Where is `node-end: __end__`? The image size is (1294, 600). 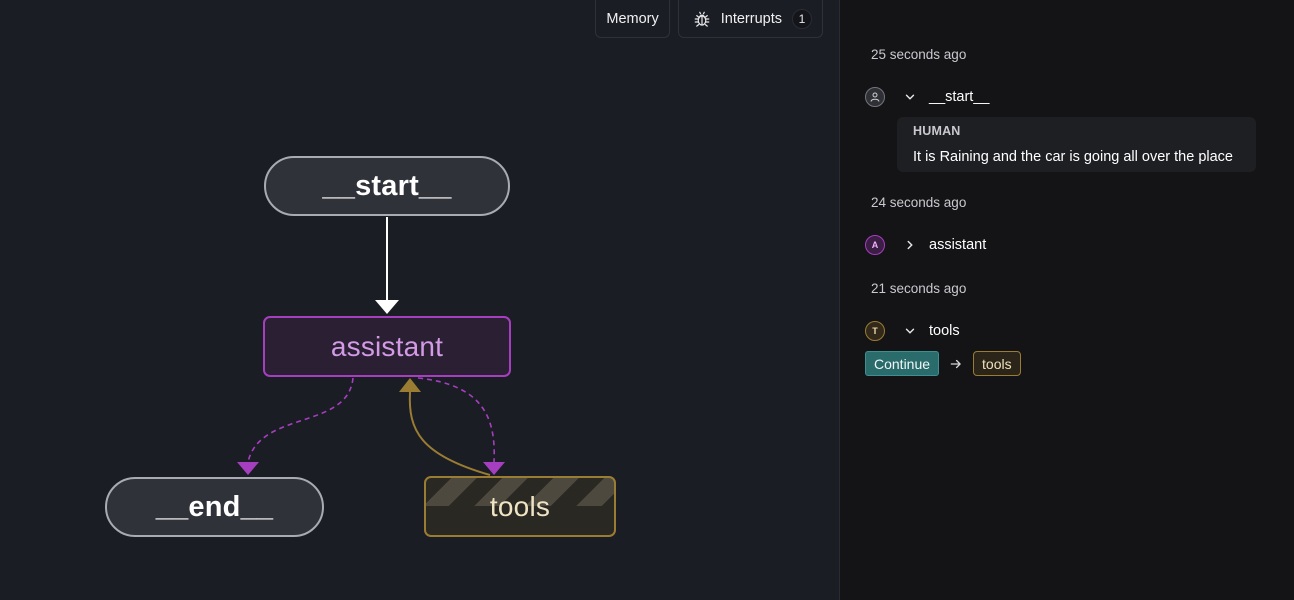 node-end: __end__ is located at coordinates (214, 507).